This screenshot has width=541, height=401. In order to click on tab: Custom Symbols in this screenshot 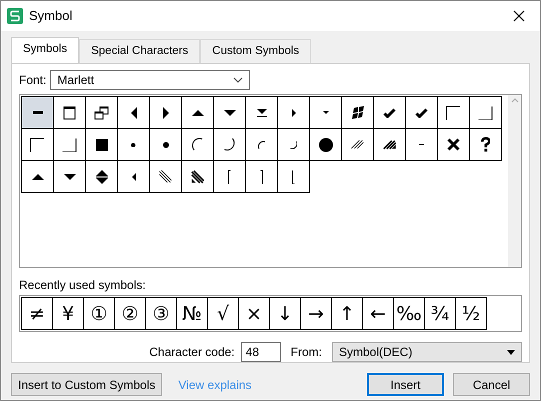, I will do `click(256, 51)`.